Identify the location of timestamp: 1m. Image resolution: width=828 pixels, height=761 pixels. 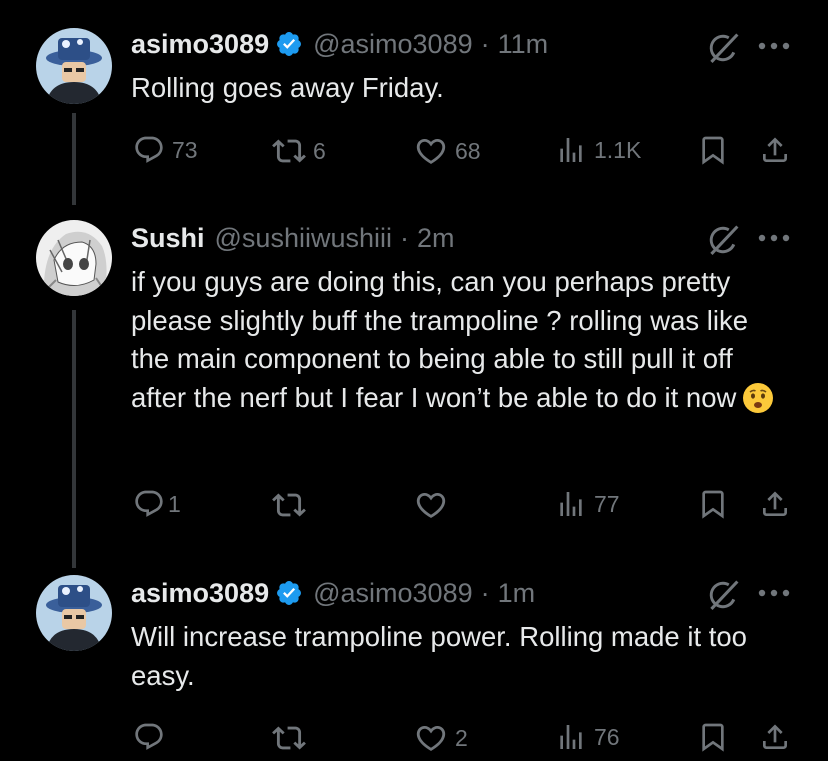
(517, 593).